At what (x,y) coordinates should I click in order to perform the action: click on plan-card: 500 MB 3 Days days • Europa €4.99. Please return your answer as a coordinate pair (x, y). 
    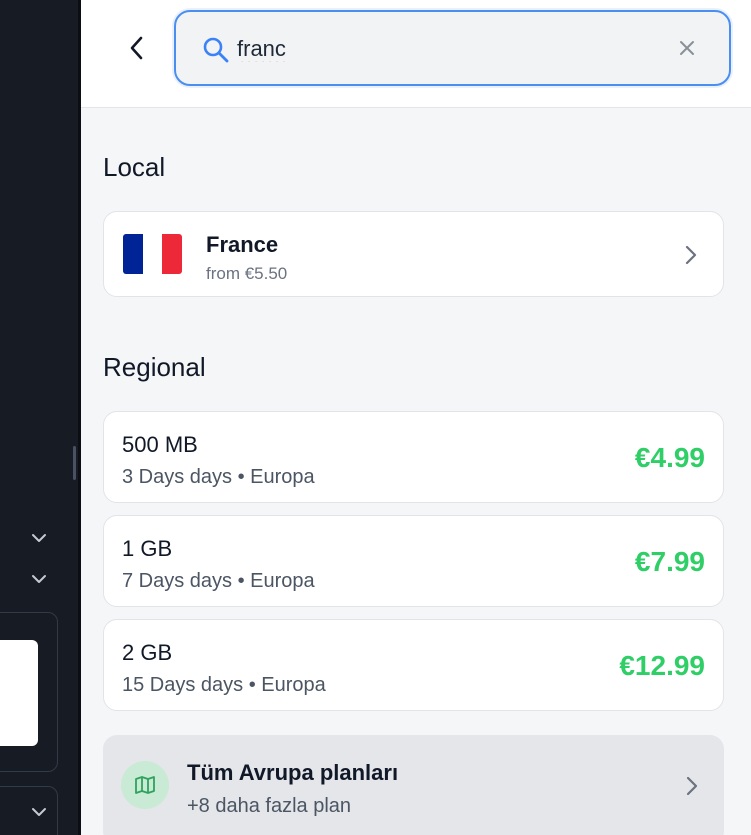
    Looking at the image, I should click on (413, 457).